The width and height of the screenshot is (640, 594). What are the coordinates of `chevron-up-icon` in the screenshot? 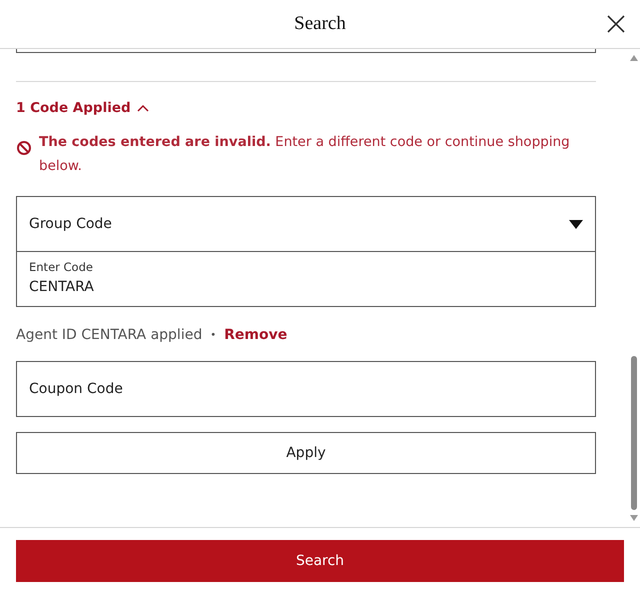 It's located at (142, 108).